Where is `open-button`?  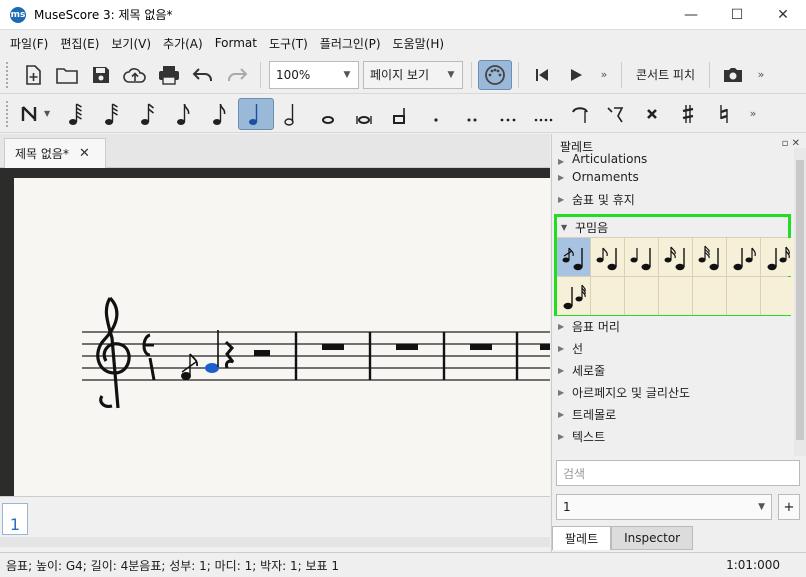 open-button is located at coordinates (67, 75).